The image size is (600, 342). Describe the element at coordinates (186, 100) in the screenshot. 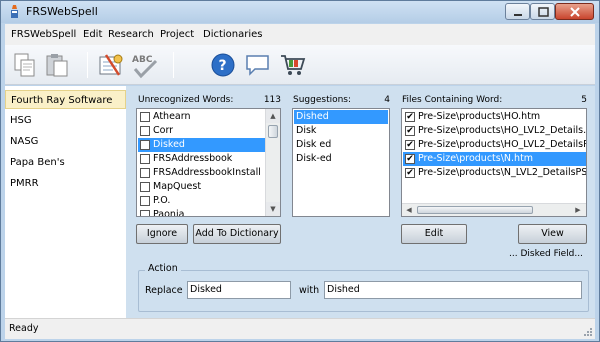

I see `unrecognized-words-label: Unrecognized Words:` at that location.